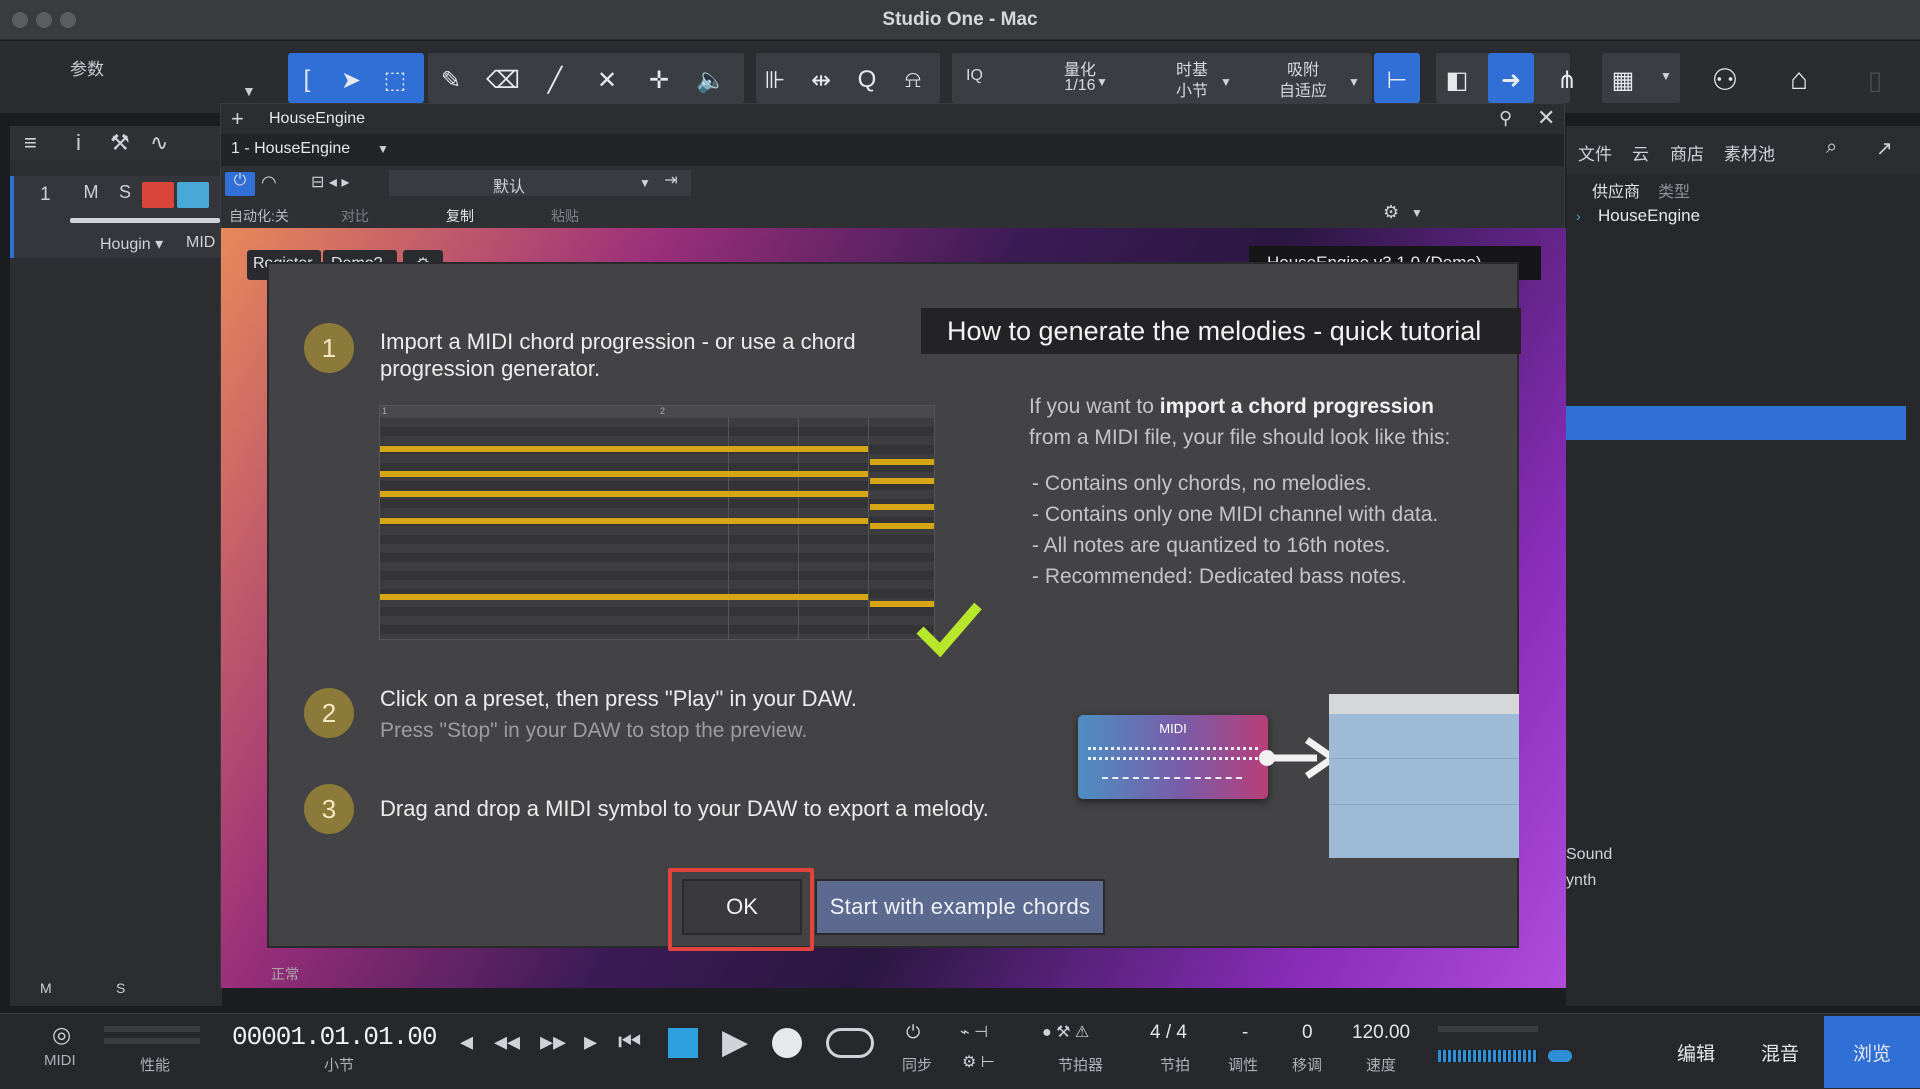  What do you see at coordinates (1623, 80) in the screenshot?
I see `grid-icon: ▦` at bounding box center [1623, 80].